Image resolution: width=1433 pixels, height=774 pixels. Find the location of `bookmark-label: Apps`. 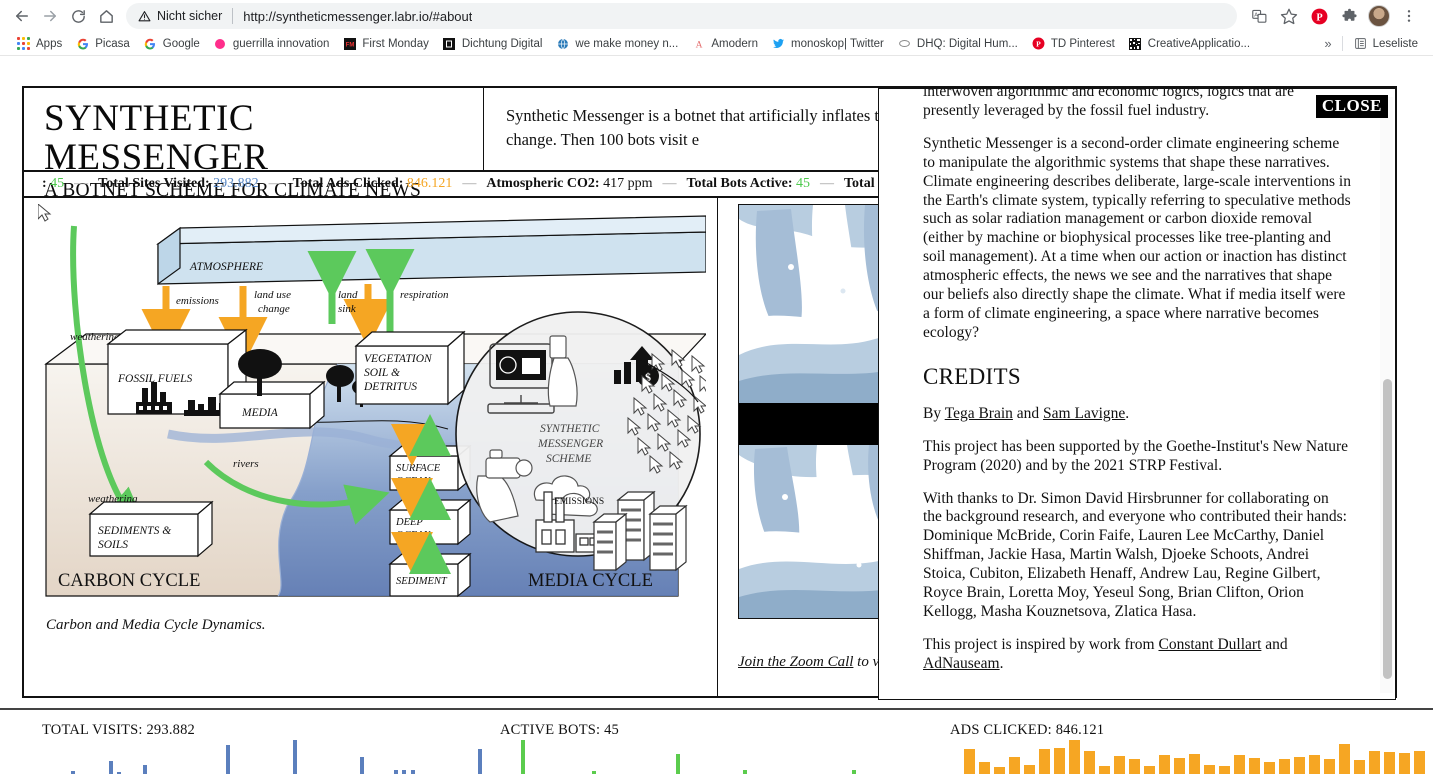

bookmark-label: Apps is located at coordinates (49, 43).